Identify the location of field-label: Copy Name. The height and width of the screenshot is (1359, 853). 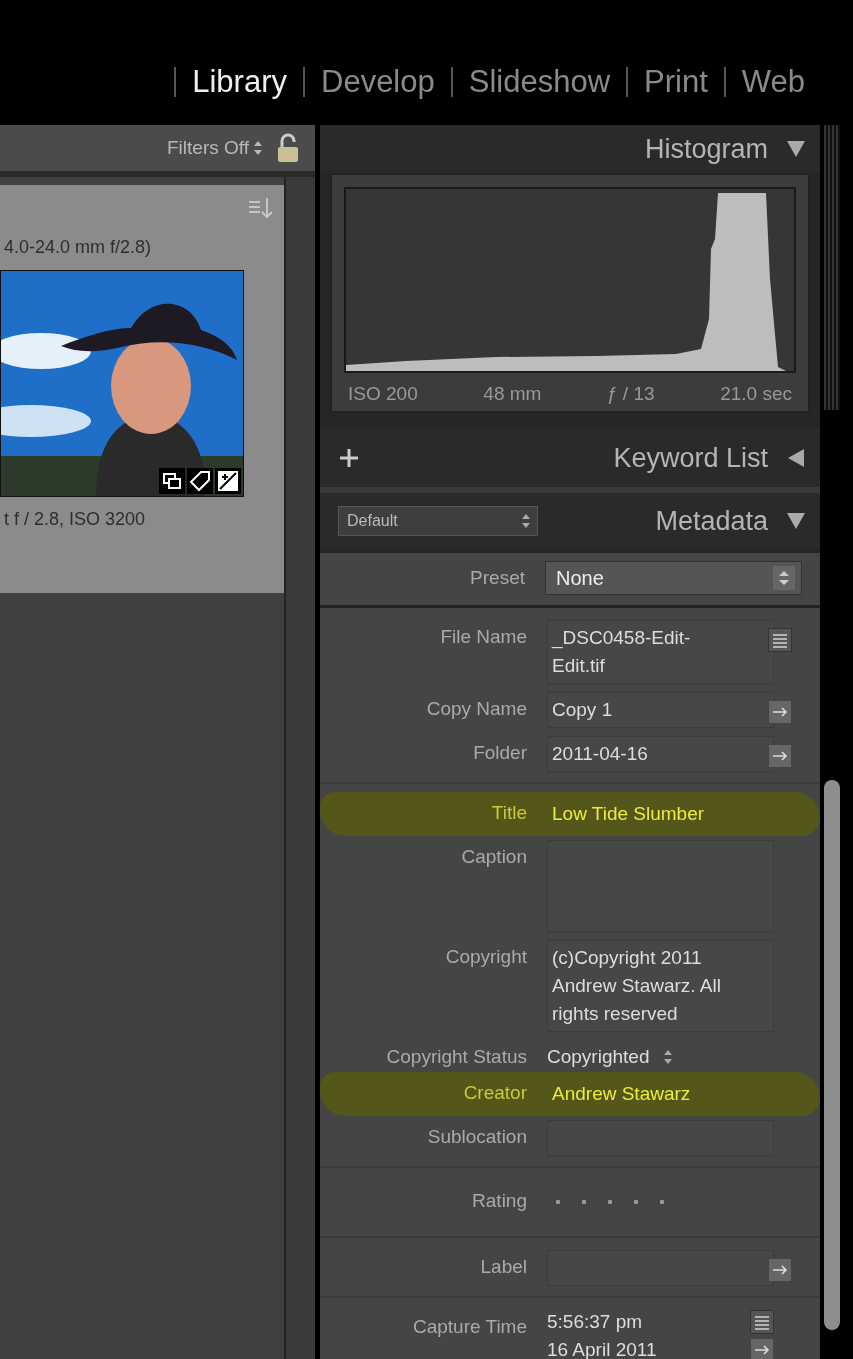
(476, 708).